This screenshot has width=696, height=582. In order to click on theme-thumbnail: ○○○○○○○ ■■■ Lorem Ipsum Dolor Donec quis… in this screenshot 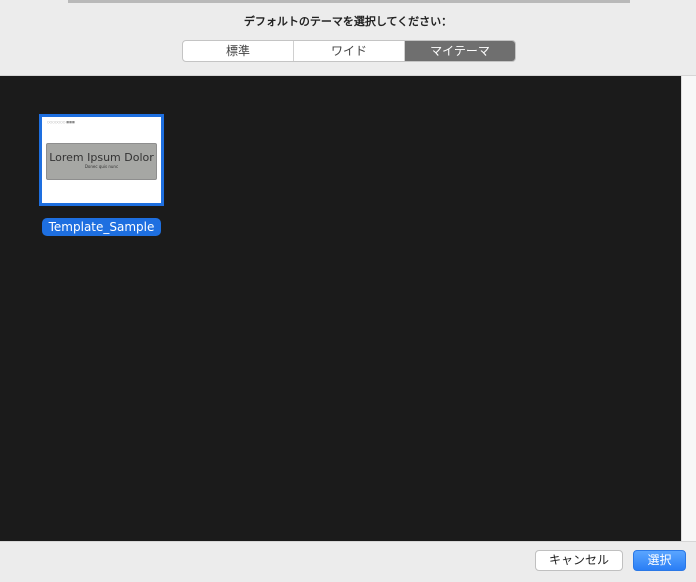, I will do `click(101, 160)`.